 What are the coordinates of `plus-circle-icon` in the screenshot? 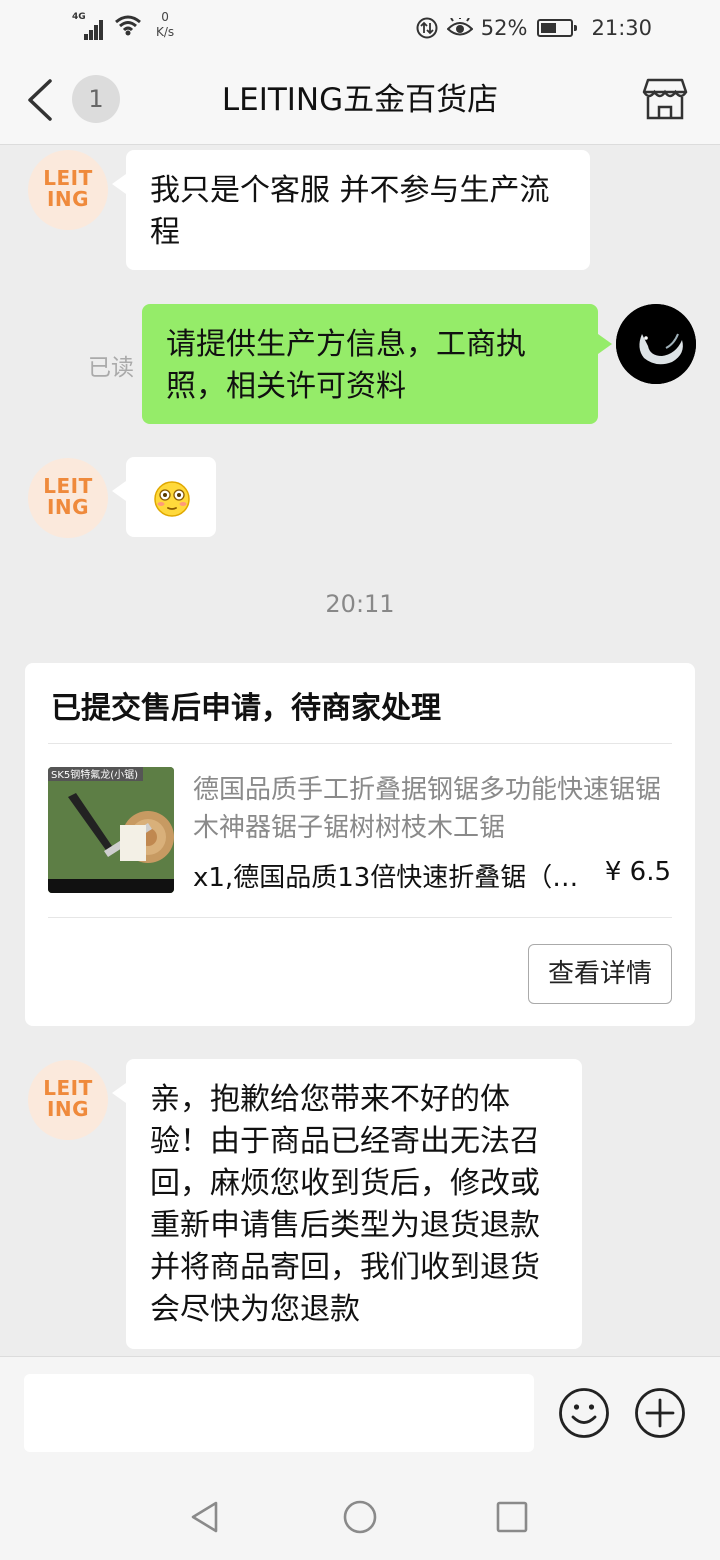 It's located at (660, 1413).